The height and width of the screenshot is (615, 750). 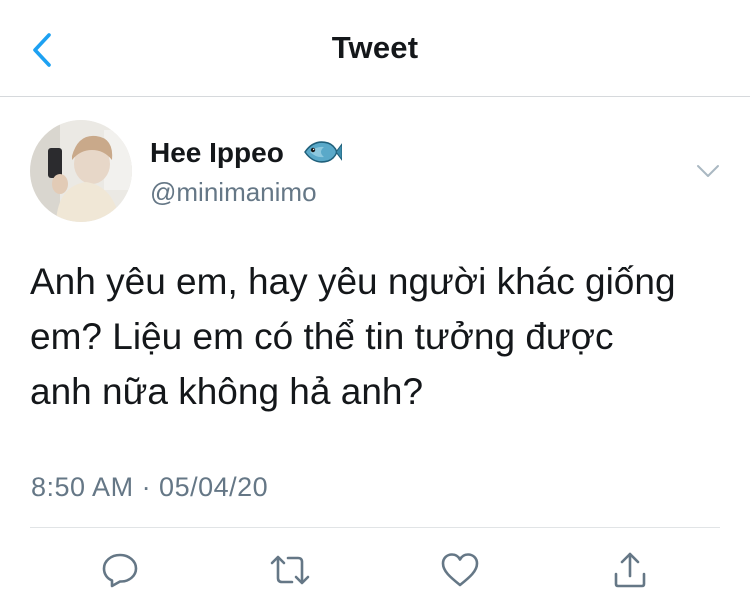 What do you see at coordinates (233, 192) in the screenshot?
I see `author-handle: @minimanimo` at bounding box center [233, 192].